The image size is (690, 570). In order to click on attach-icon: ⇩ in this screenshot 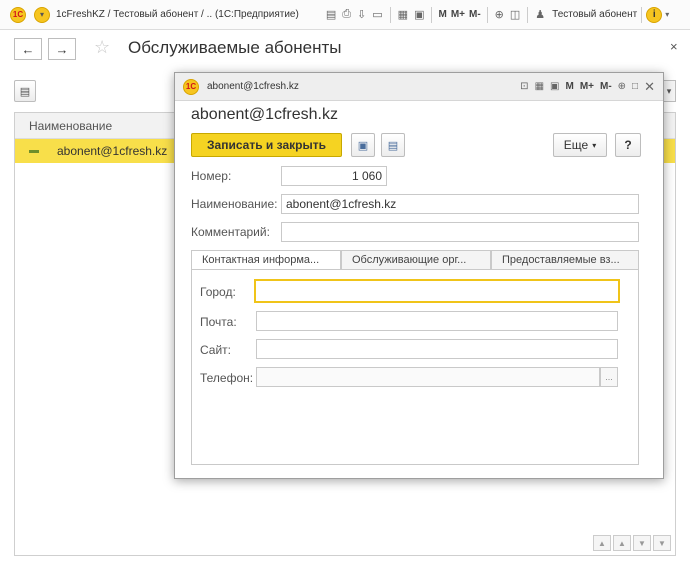, I will do `click(361, 14)`.